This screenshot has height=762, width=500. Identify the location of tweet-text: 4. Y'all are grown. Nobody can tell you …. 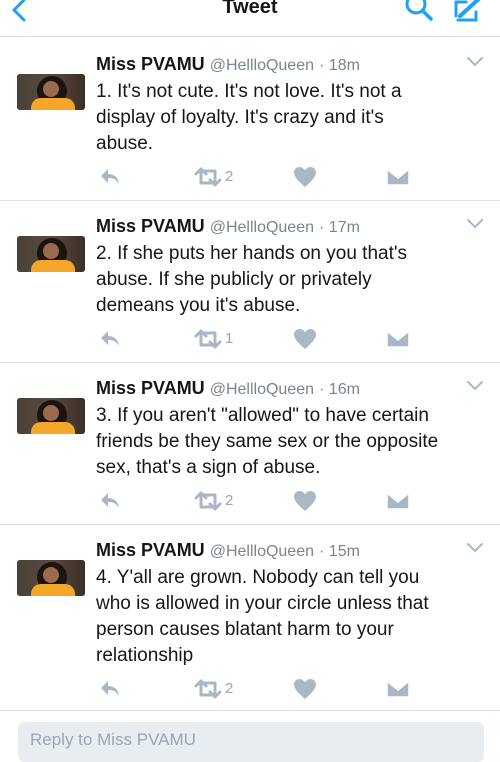
(262, 616).